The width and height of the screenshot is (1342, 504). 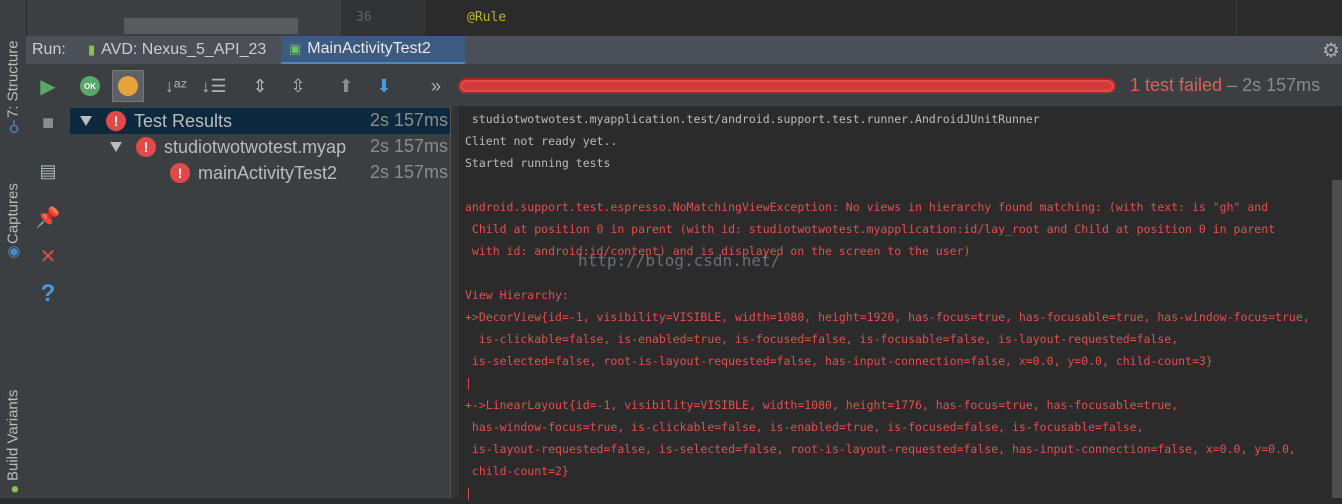 I want to click on ignored-icon, so click(x=128, y=86).